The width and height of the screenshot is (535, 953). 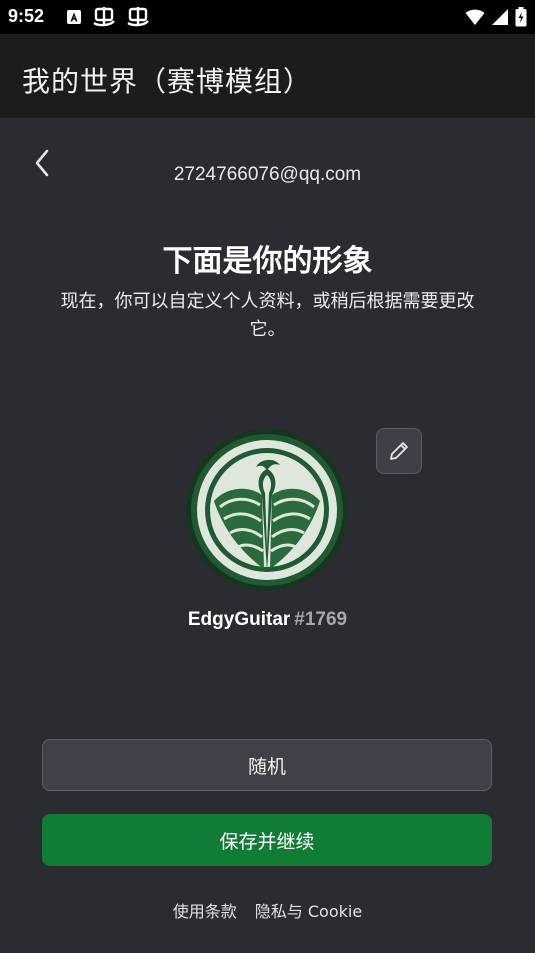 What do you see at coordinates (308, 911) in the screenshot?
I see `privacy-cookie-link: 隐私与 Cookie` at bounding box center [308, 911].